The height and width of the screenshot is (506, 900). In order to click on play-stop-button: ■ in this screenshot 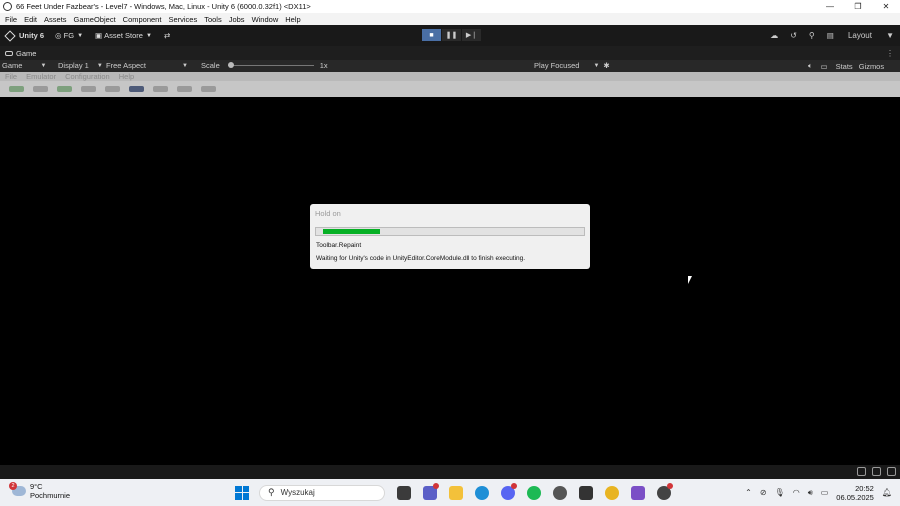, I will do `click(431, 35)`.